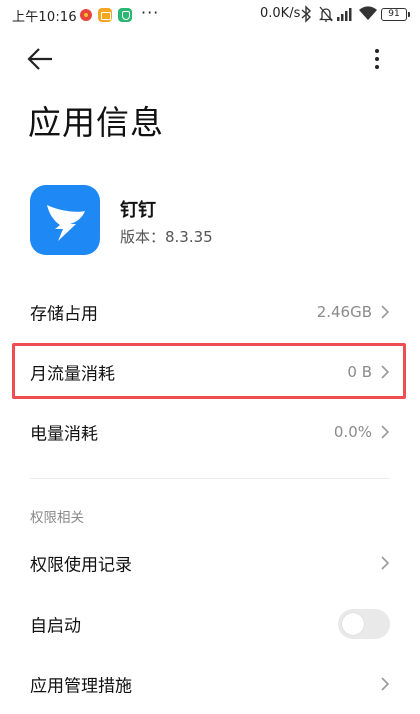 The height and width of the screenshot is (714, 420). Describe the element at coordinates (210, 312) in the screenshot. I see `storage-usage-row: 存储占用 2.46GB` at that location.